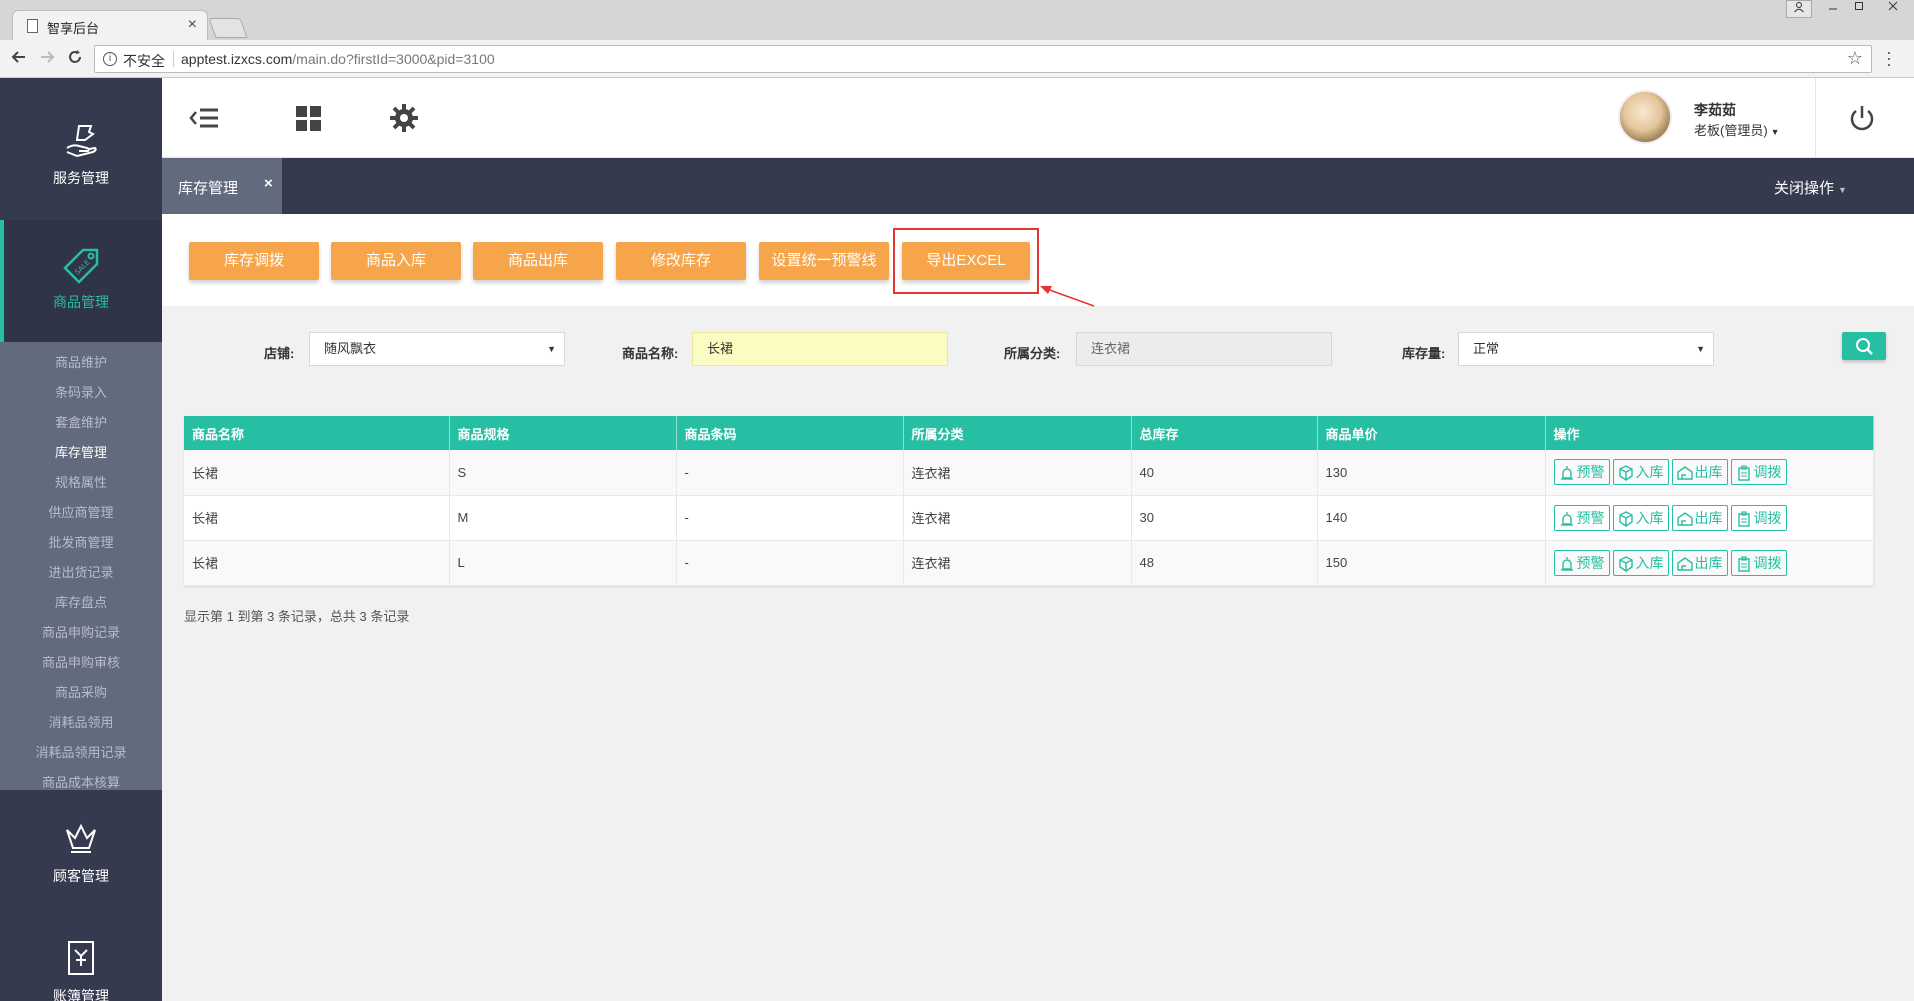 The height and width of the screenshot is (1001, 1914). What do you see at coordinates (81, 968) in the screenshot?
I see `sidebar-item-account: 账簿管理` at bounding box center [81, 968].